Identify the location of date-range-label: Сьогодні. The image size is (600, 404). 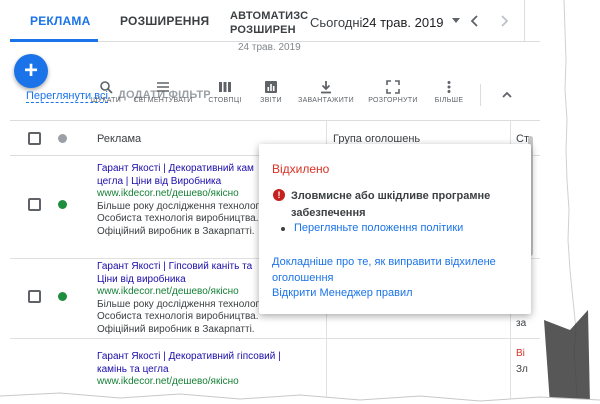
(336, 22).